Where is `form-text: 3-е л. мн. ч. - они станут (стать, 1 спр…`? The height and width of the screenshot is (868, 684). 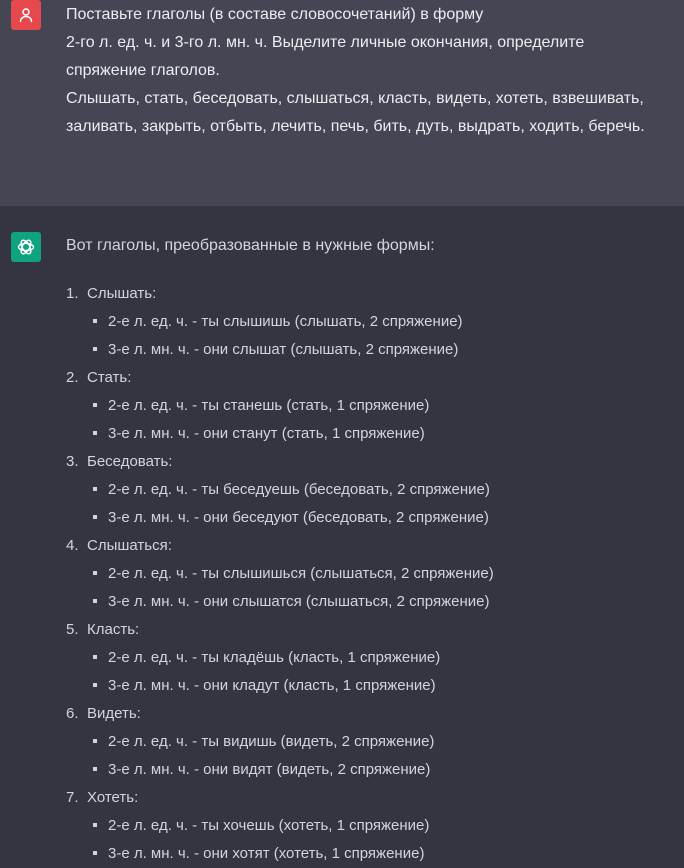 form-text: 3-е л. мн. ч. - они станут (стать, 1 спр… is located at coordinates (266, 433).